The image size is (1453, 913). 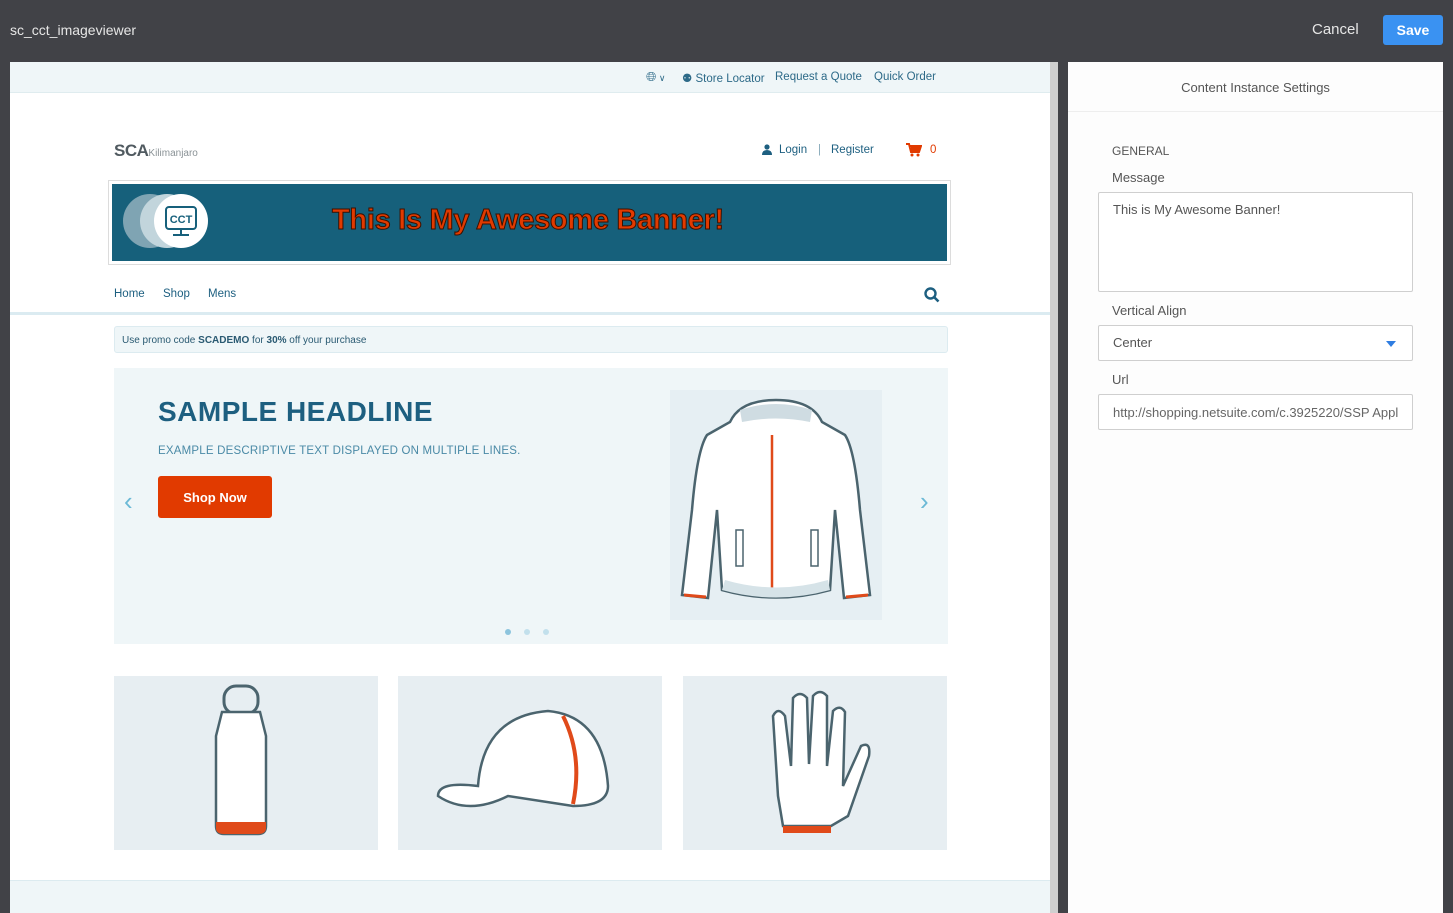 I want to click on site-footer, so click(x=531, y=896).